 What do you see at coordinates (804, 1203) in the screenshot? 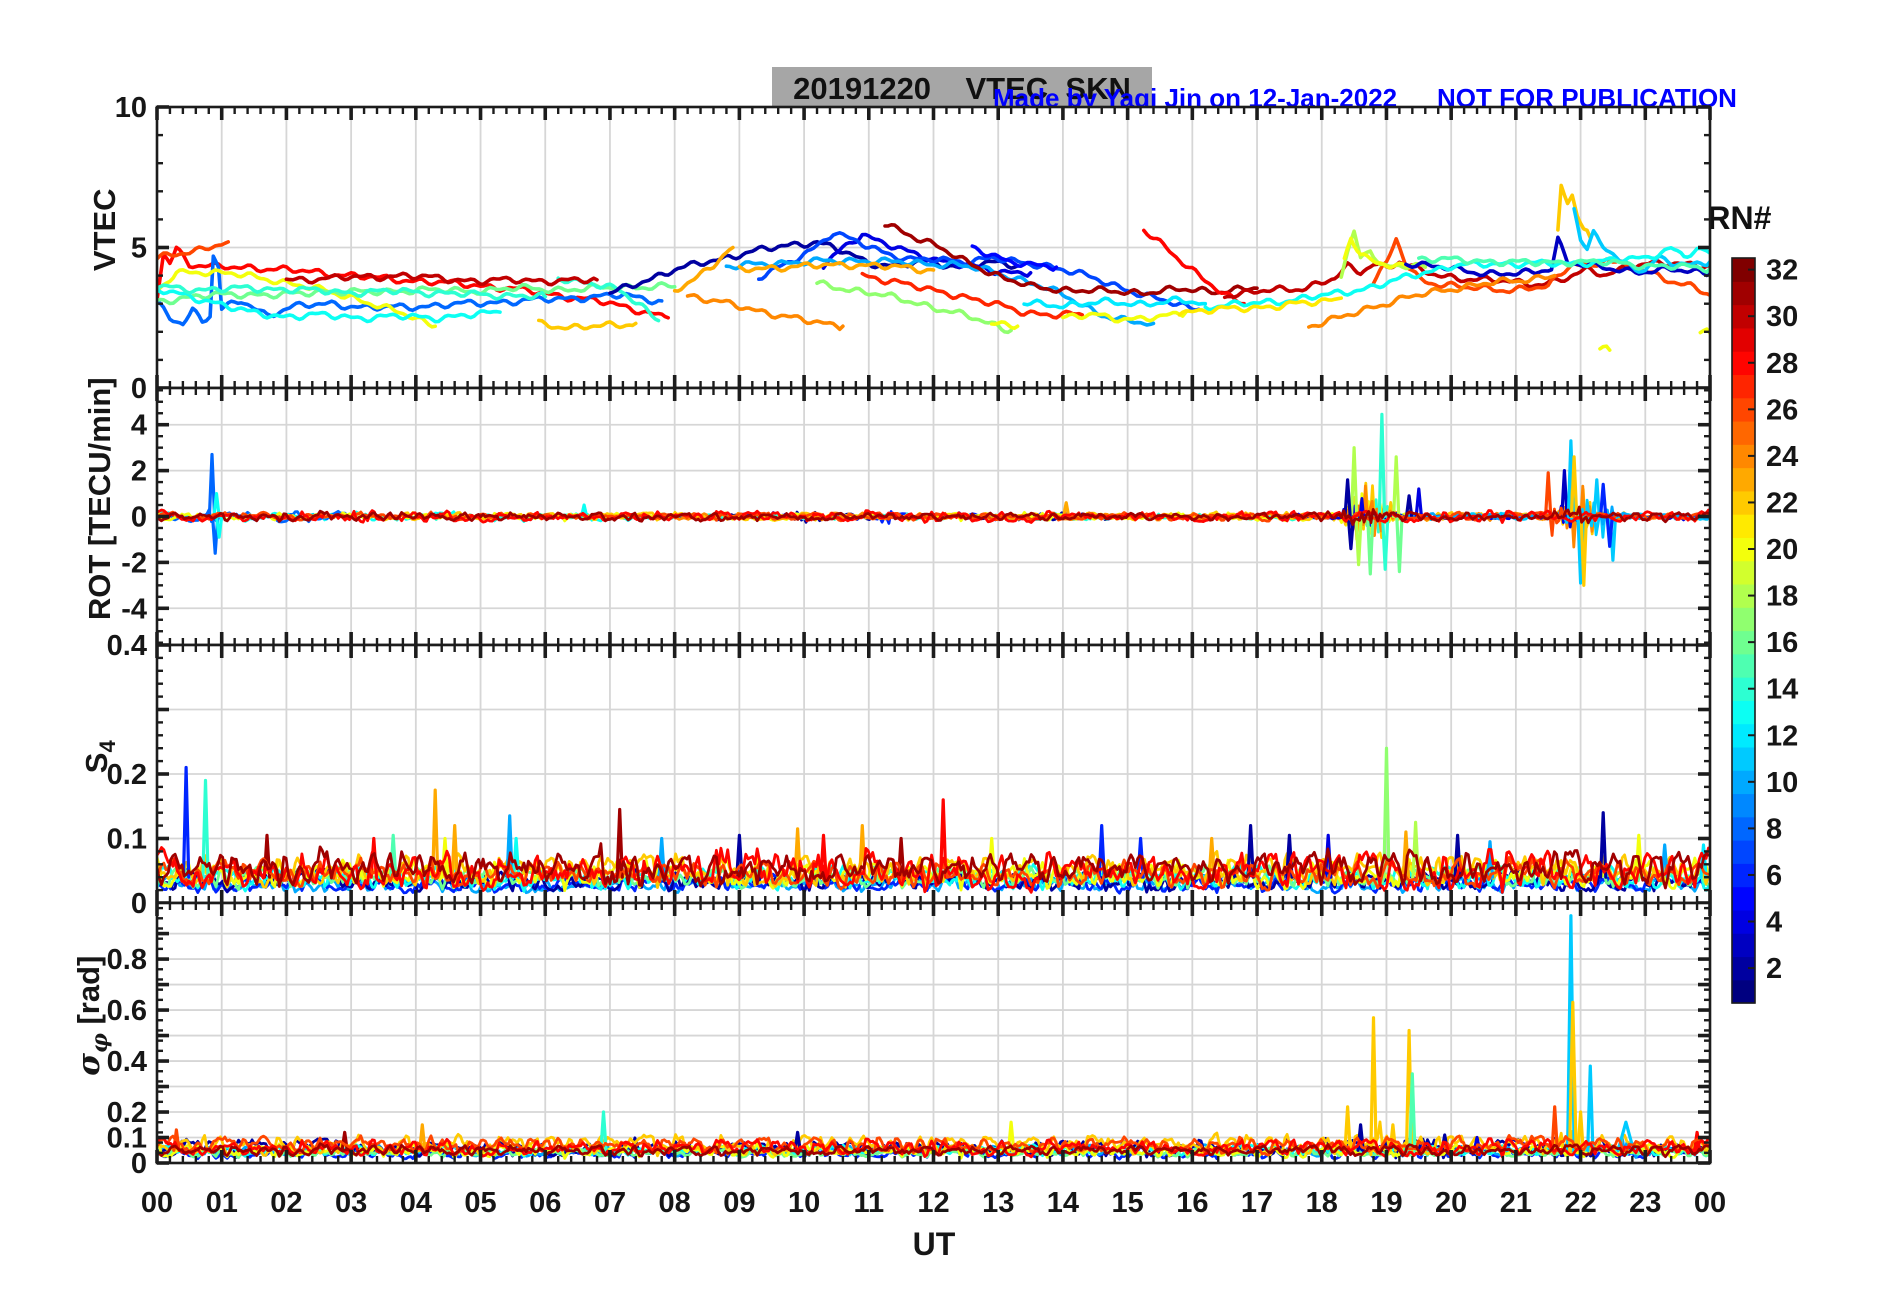
I see `x-tick-label: 10` at bounding box center [804, 1203].